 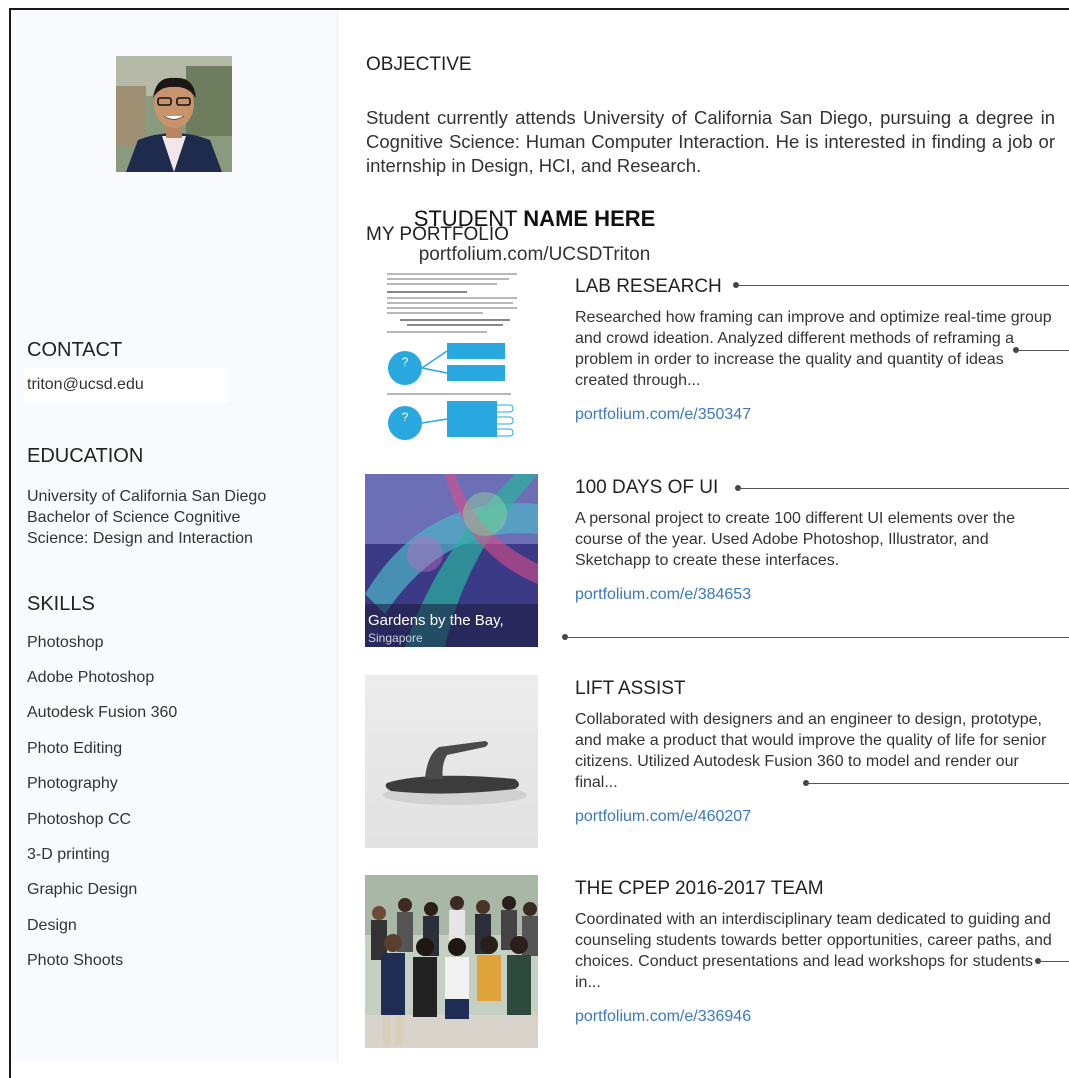 What do you see at coordinates (451, 761) in the screenshot?
I see `thumbnail-lift-assist` at bounding box center [451, 761].